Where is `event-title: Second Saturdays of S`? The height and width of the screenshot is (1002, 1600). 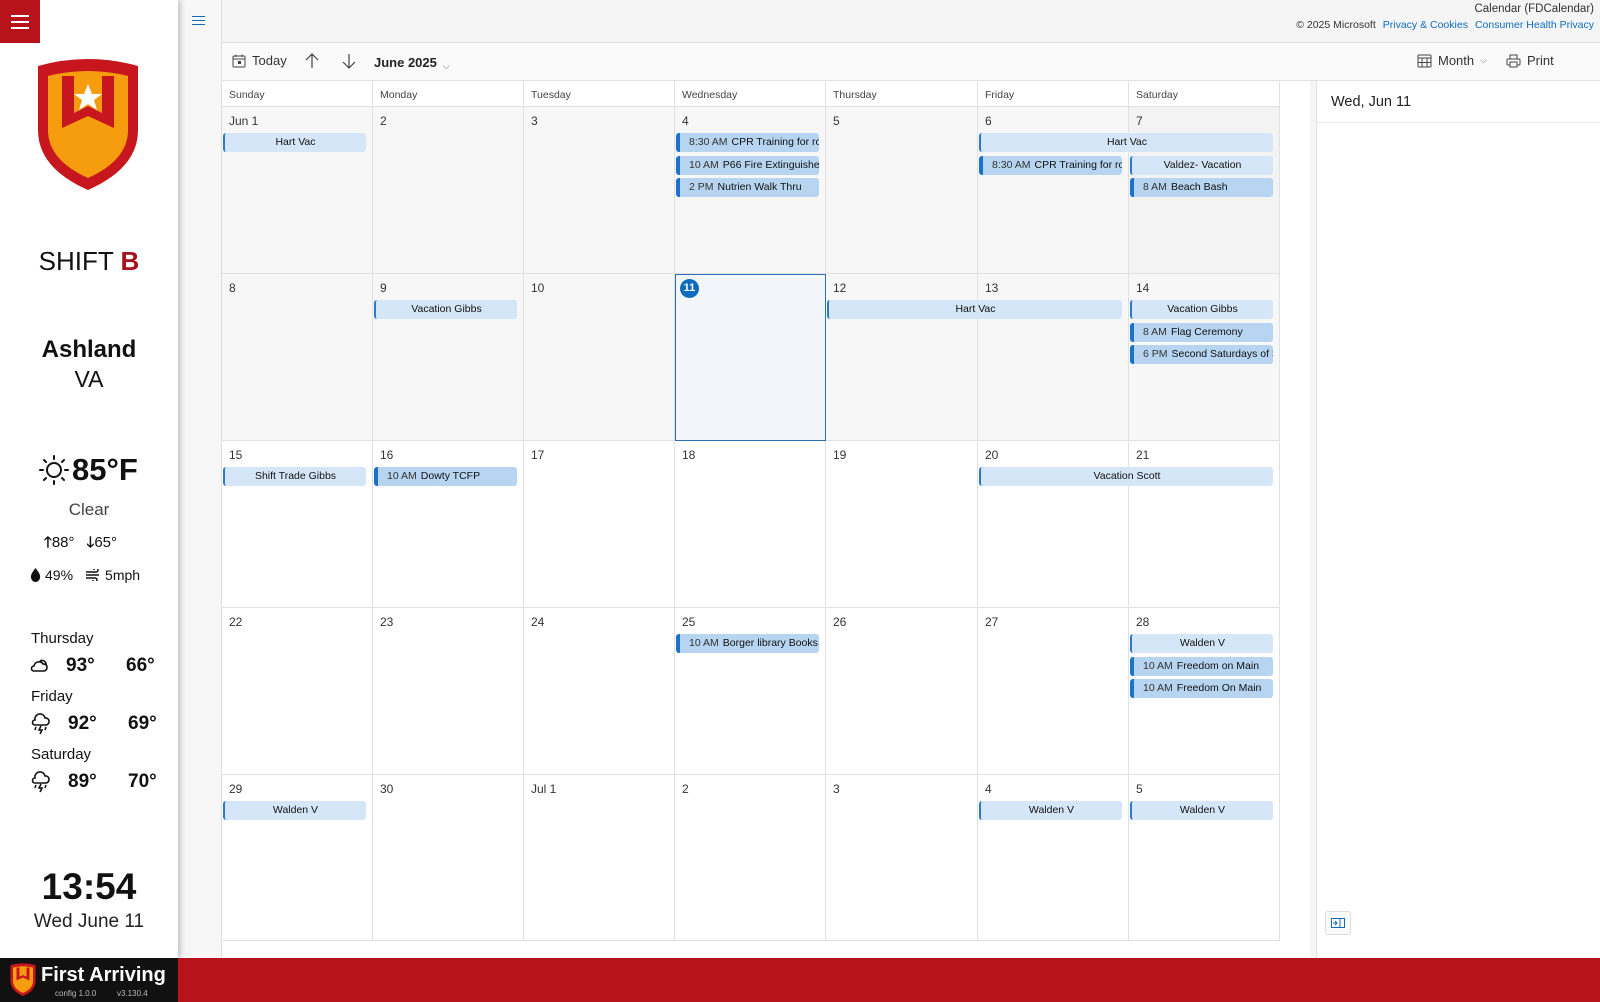
event-title: Second Saturdays of S is located at coordinates (1222, 354).